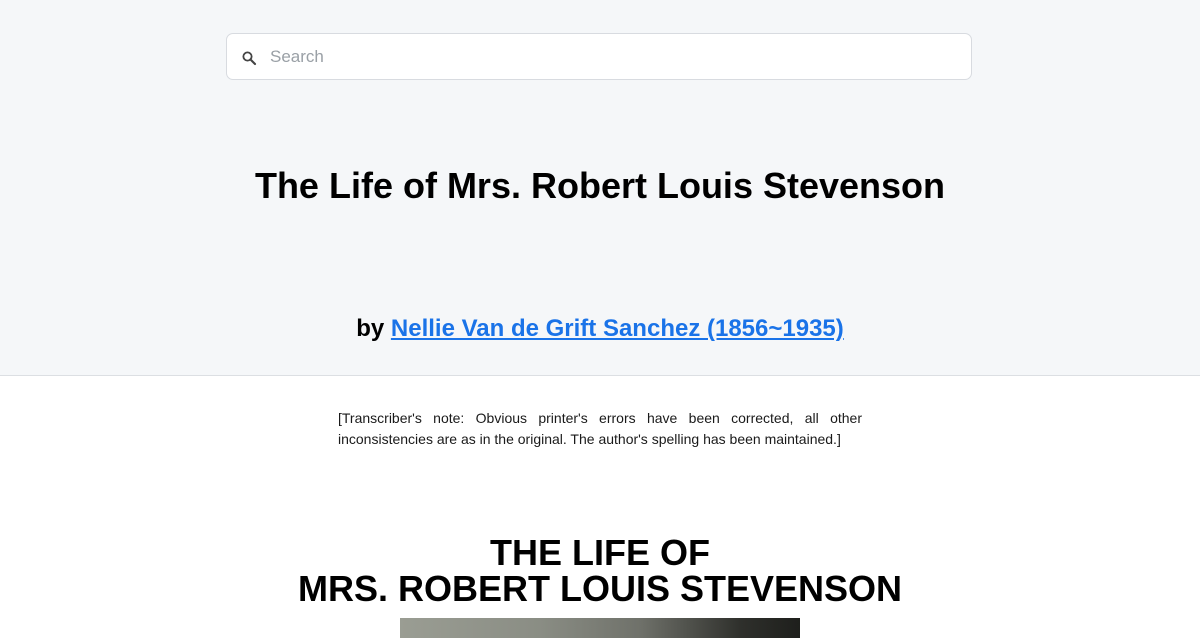 Image resolution: width=1200 pixels, height=638 pixels. Describe the element at coordinates (617, 328) in the screenshot. I see `author-link: Nellie Van de Grift Sanchez (1856~1935)` at that location.